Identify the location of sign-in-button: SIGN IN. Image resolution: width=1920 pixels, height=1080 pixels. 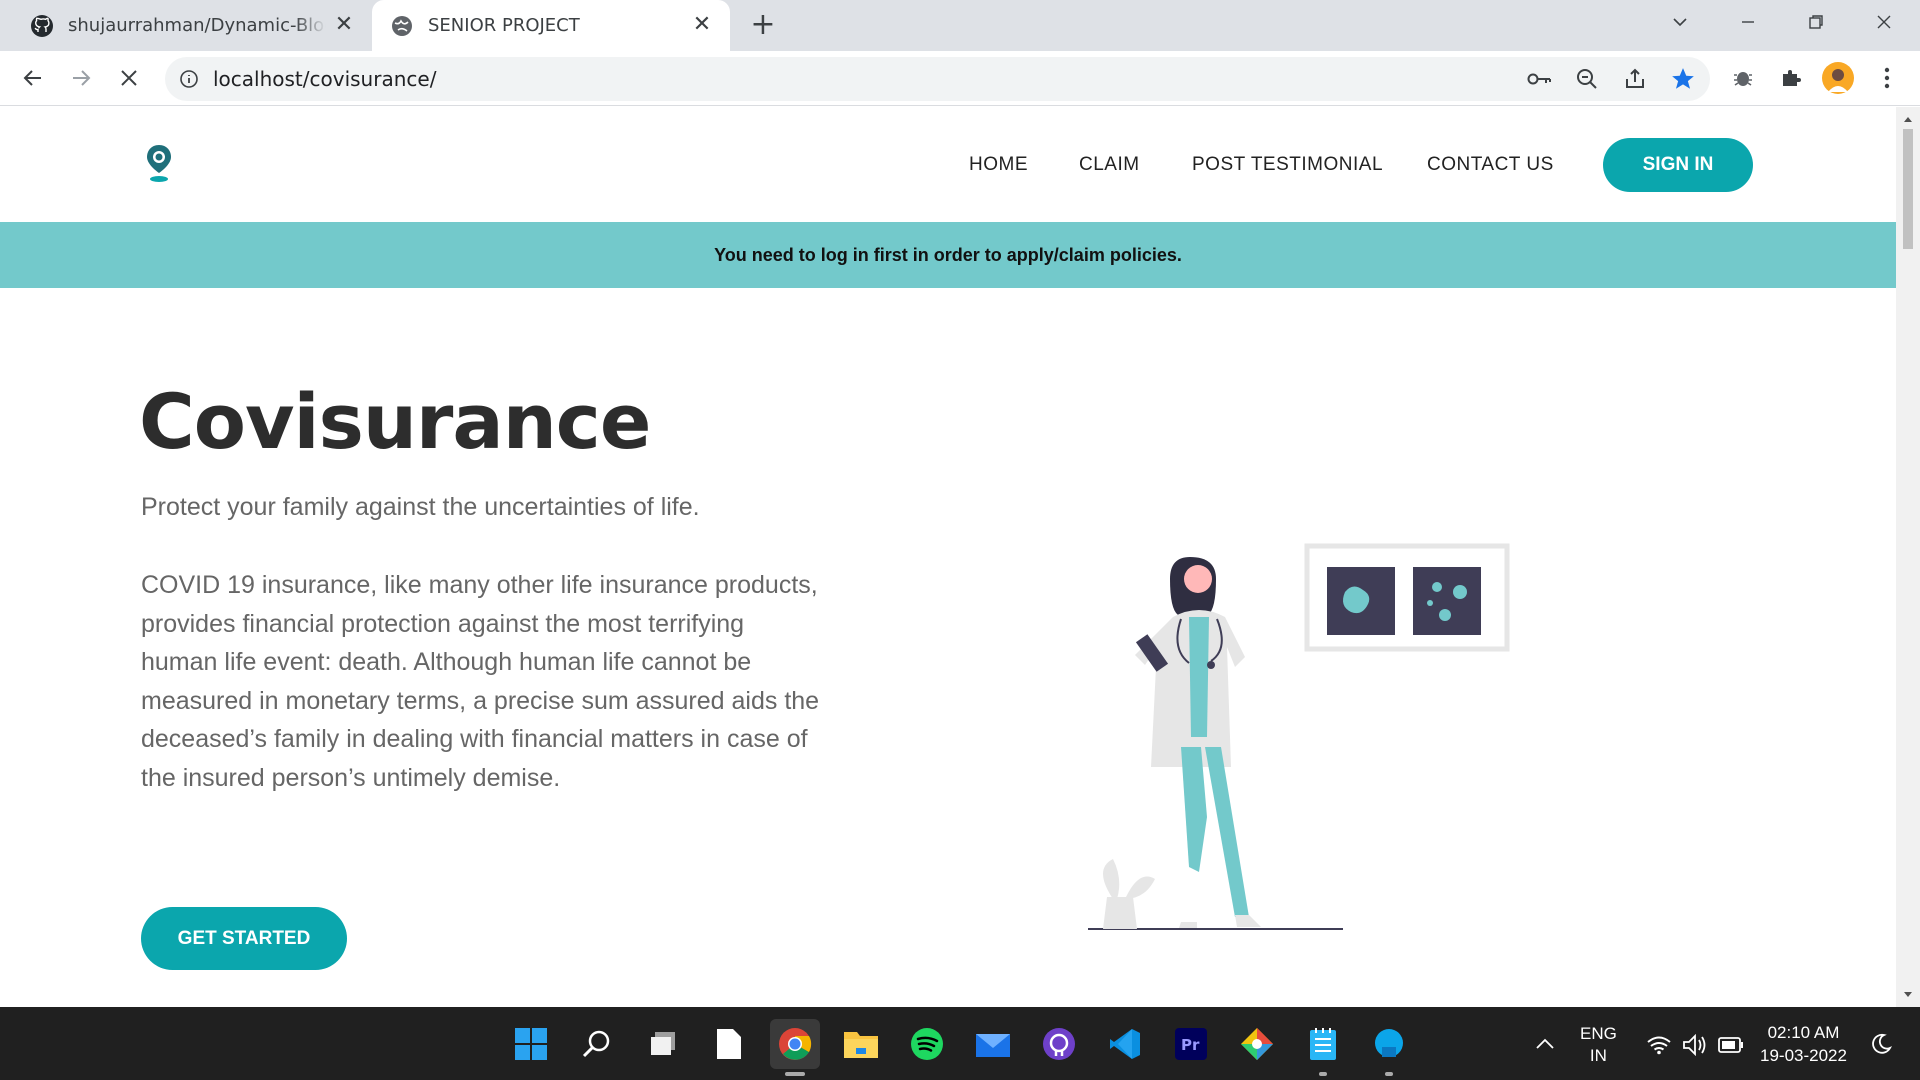
(1678, 165).